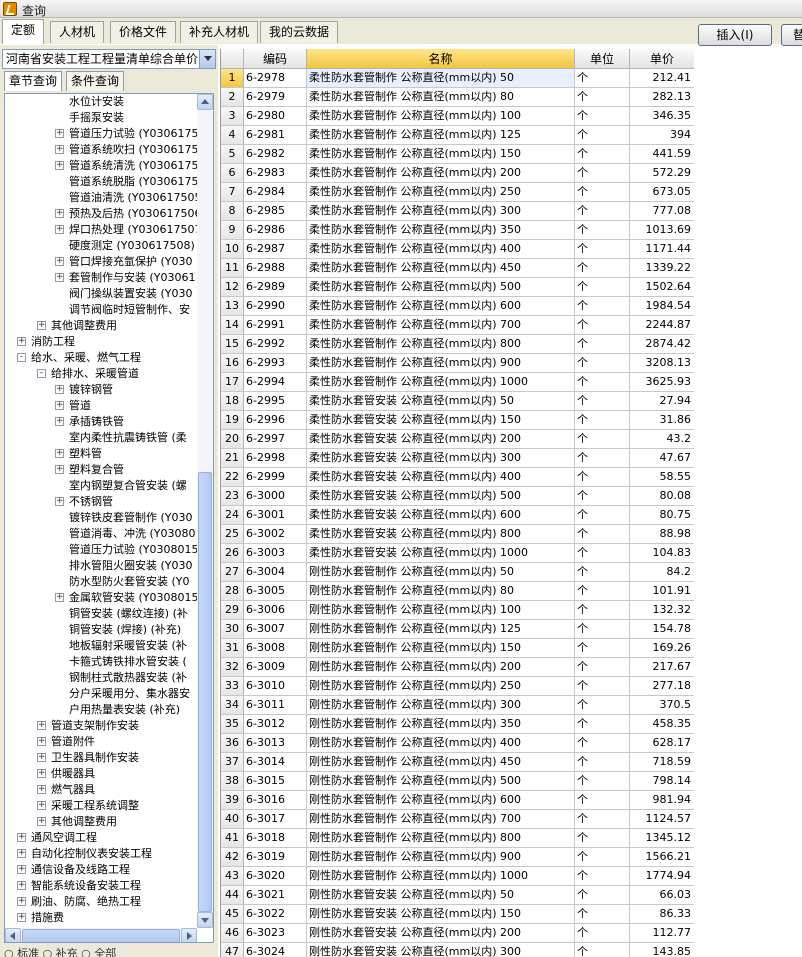 The height and width of the screenshot is (957, 802). I want to click on tree-node: + 承插铸铁管, so click(101, 422).